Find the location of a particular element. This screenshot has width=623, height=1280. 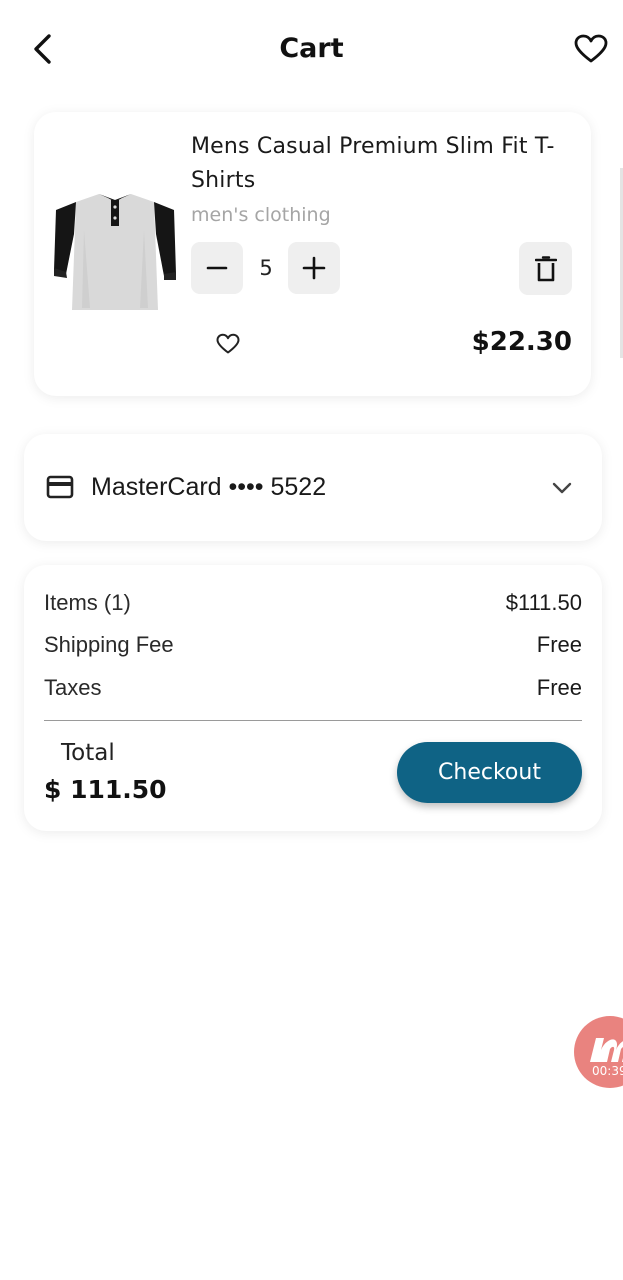

total-value: $ 111.50 is located at coordinates (105, 789).